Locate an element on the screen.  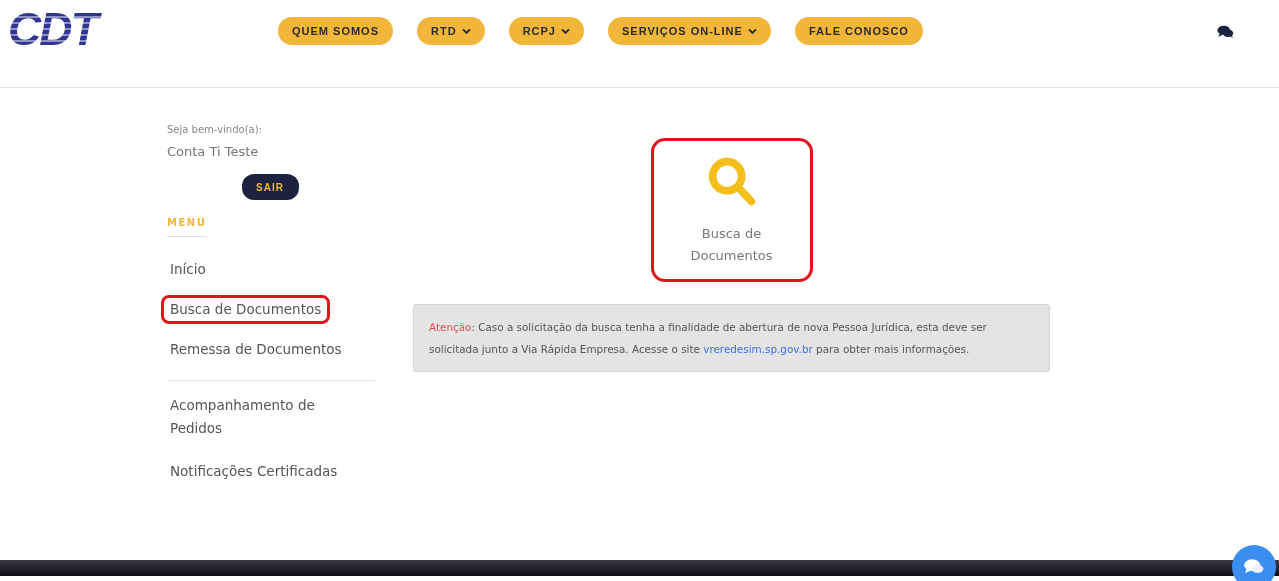
nav-button: FALE CONOSCO is located at coordinates (858, 31).